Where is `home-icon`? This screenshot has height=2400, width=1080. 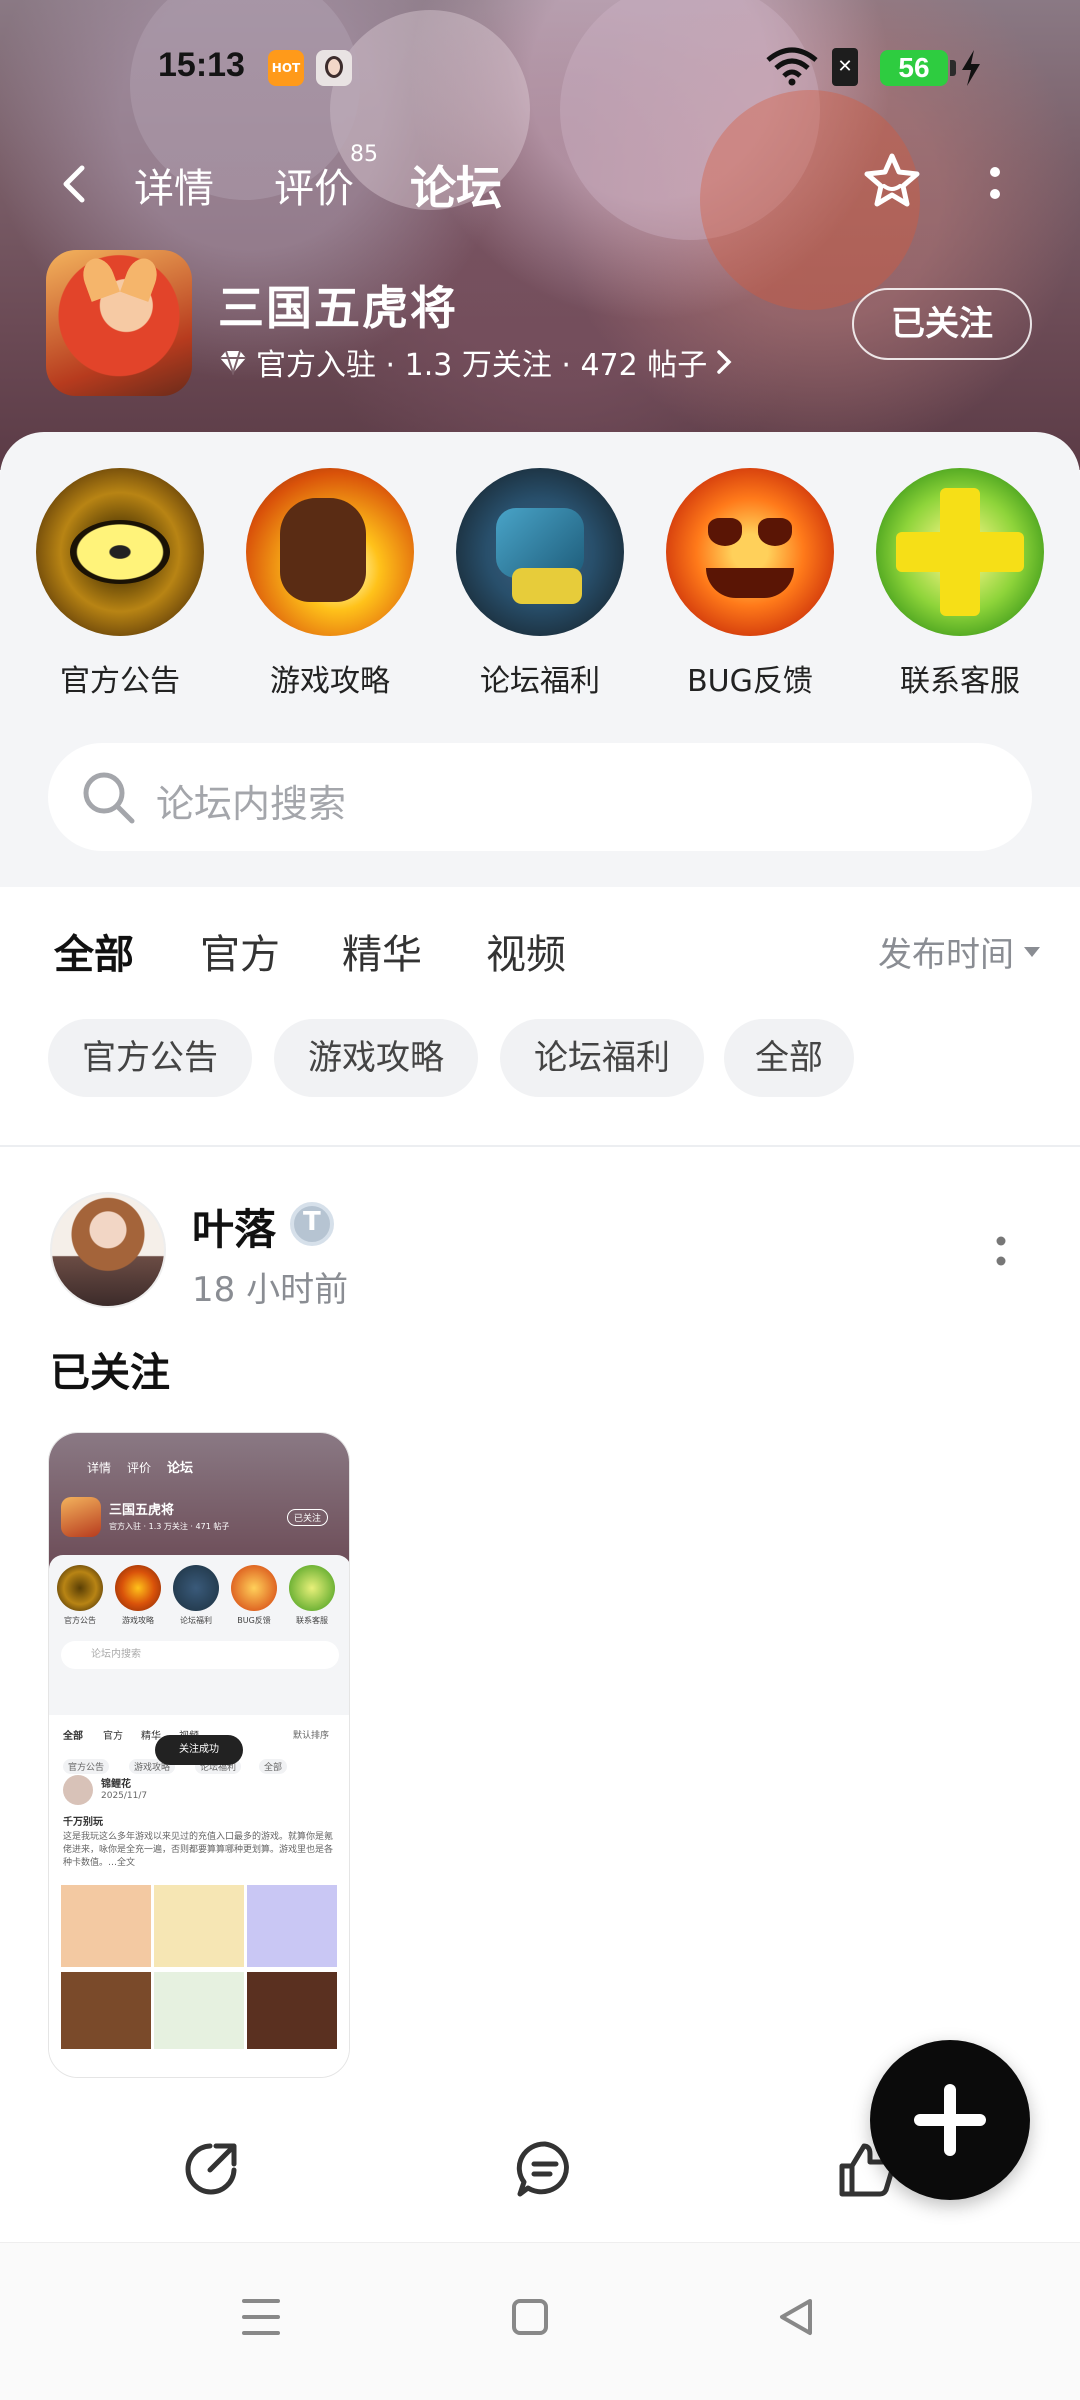 home-icon is located at coordinates (530, 2317).